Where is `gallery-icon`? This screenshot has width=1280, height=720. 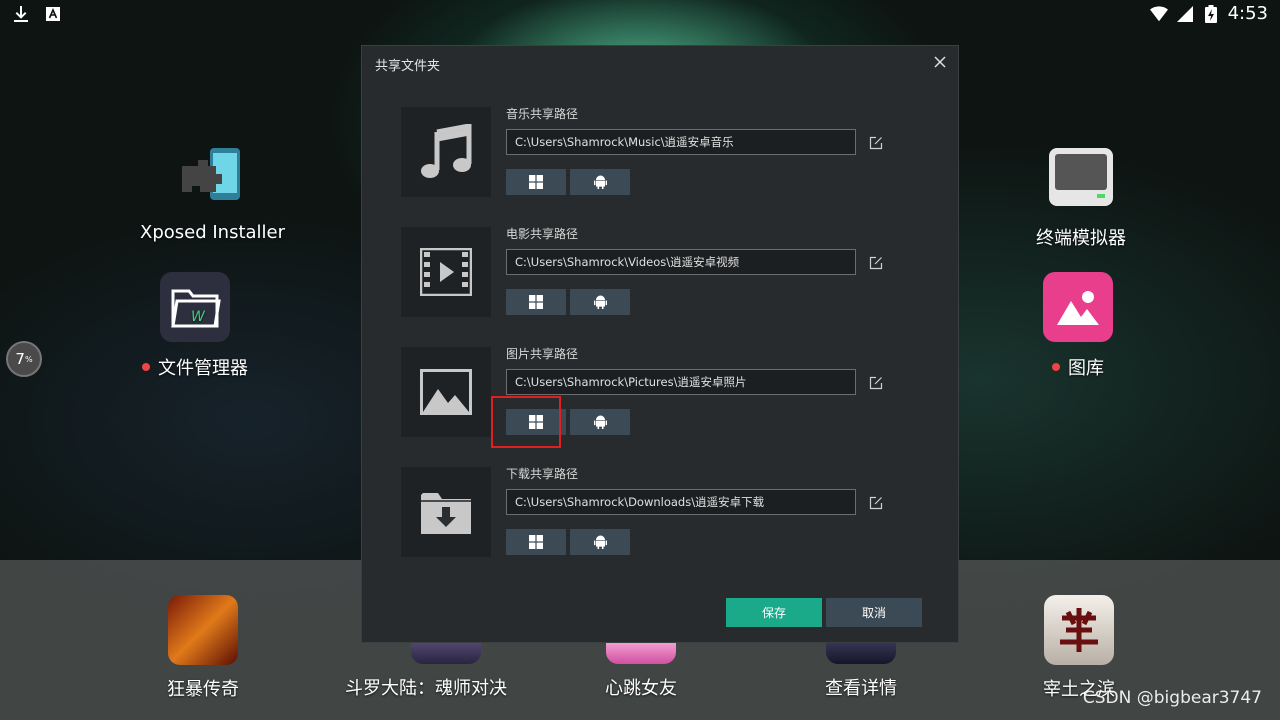 gallery-icon is located at coordinates (1078, 307).